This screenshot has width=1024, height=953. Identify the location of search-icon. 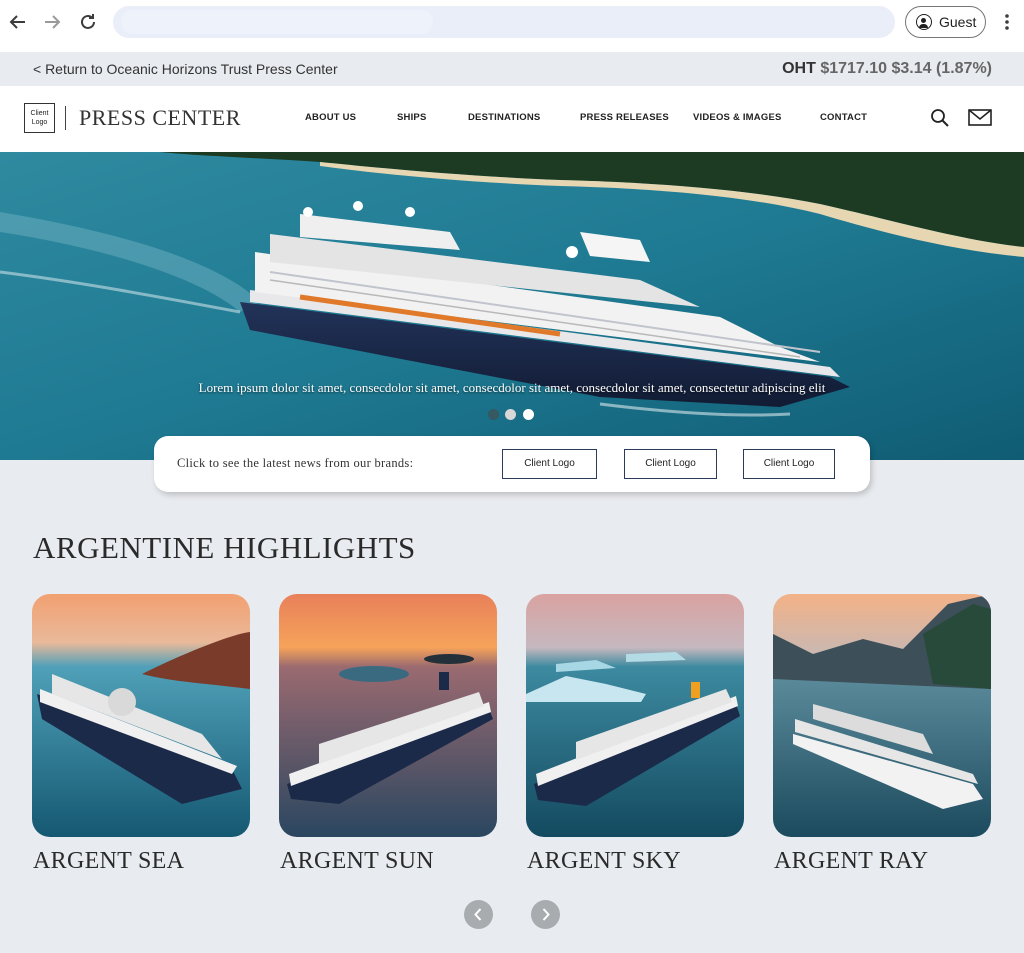
(940, 118).